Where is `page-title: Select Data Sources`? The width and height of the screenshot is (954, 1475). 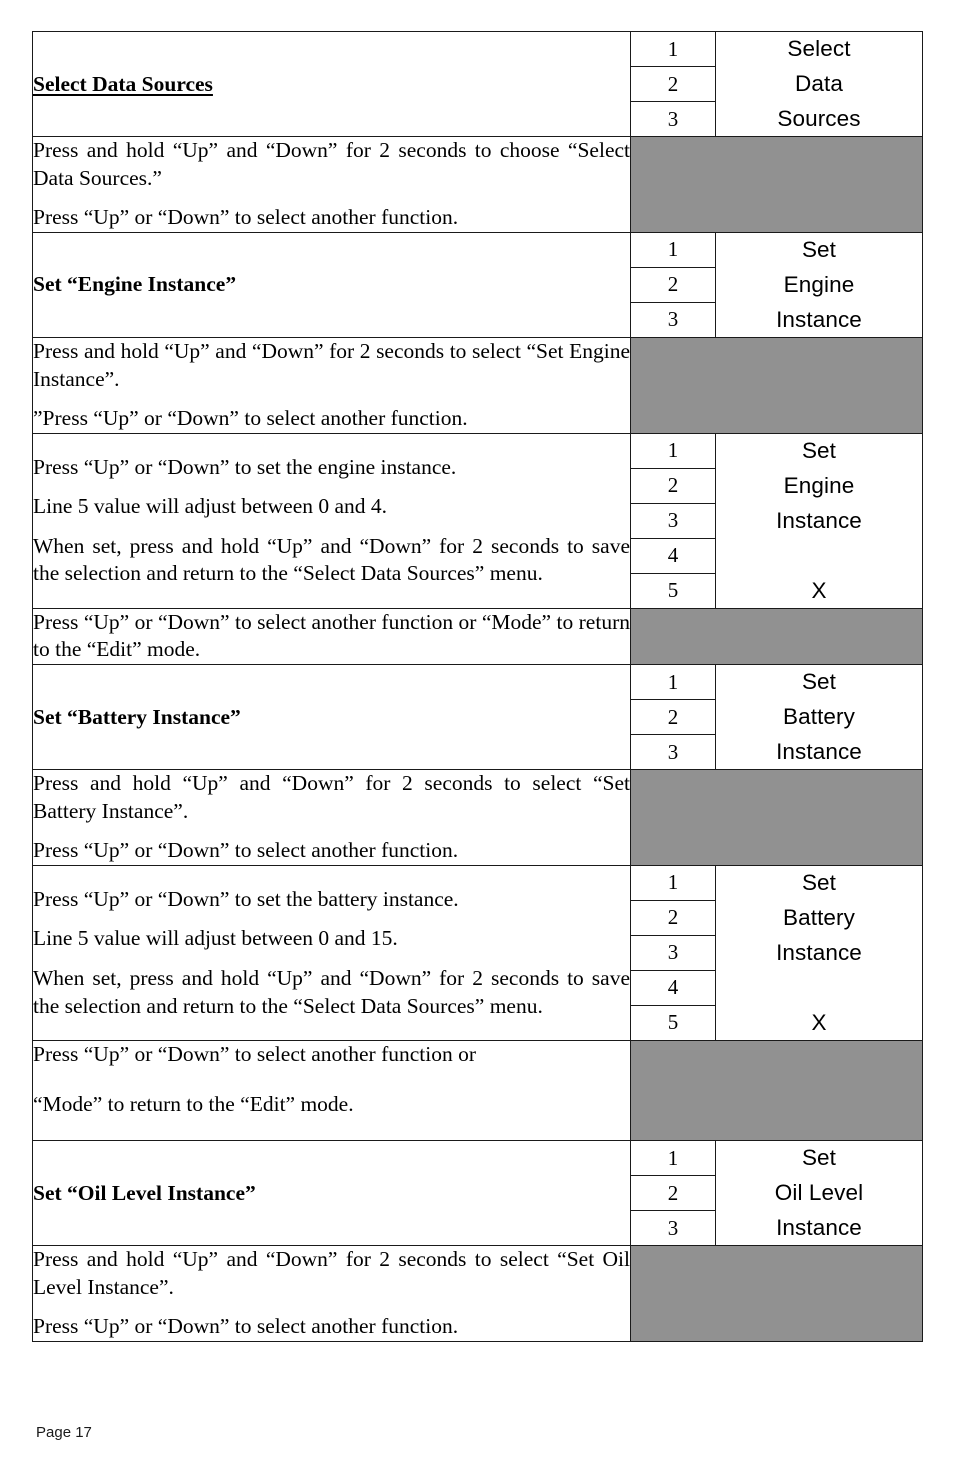 page-title: Select Data Sources is located at coordinates (123, 83).